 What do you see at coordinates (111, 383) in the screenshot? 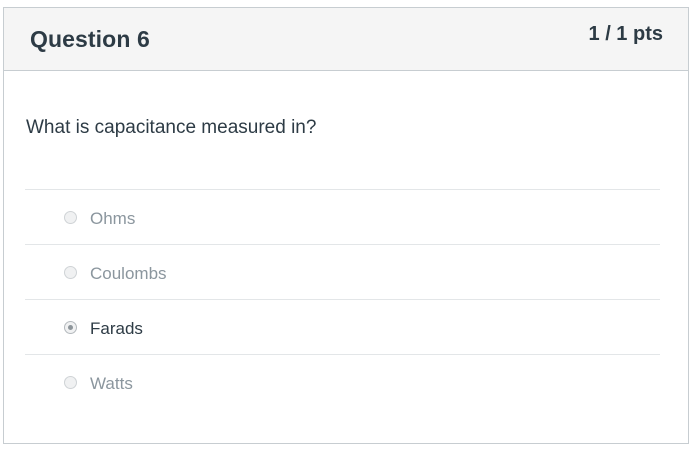
I see `answer-label-watts: Watts` at bounding box center [111, 383].